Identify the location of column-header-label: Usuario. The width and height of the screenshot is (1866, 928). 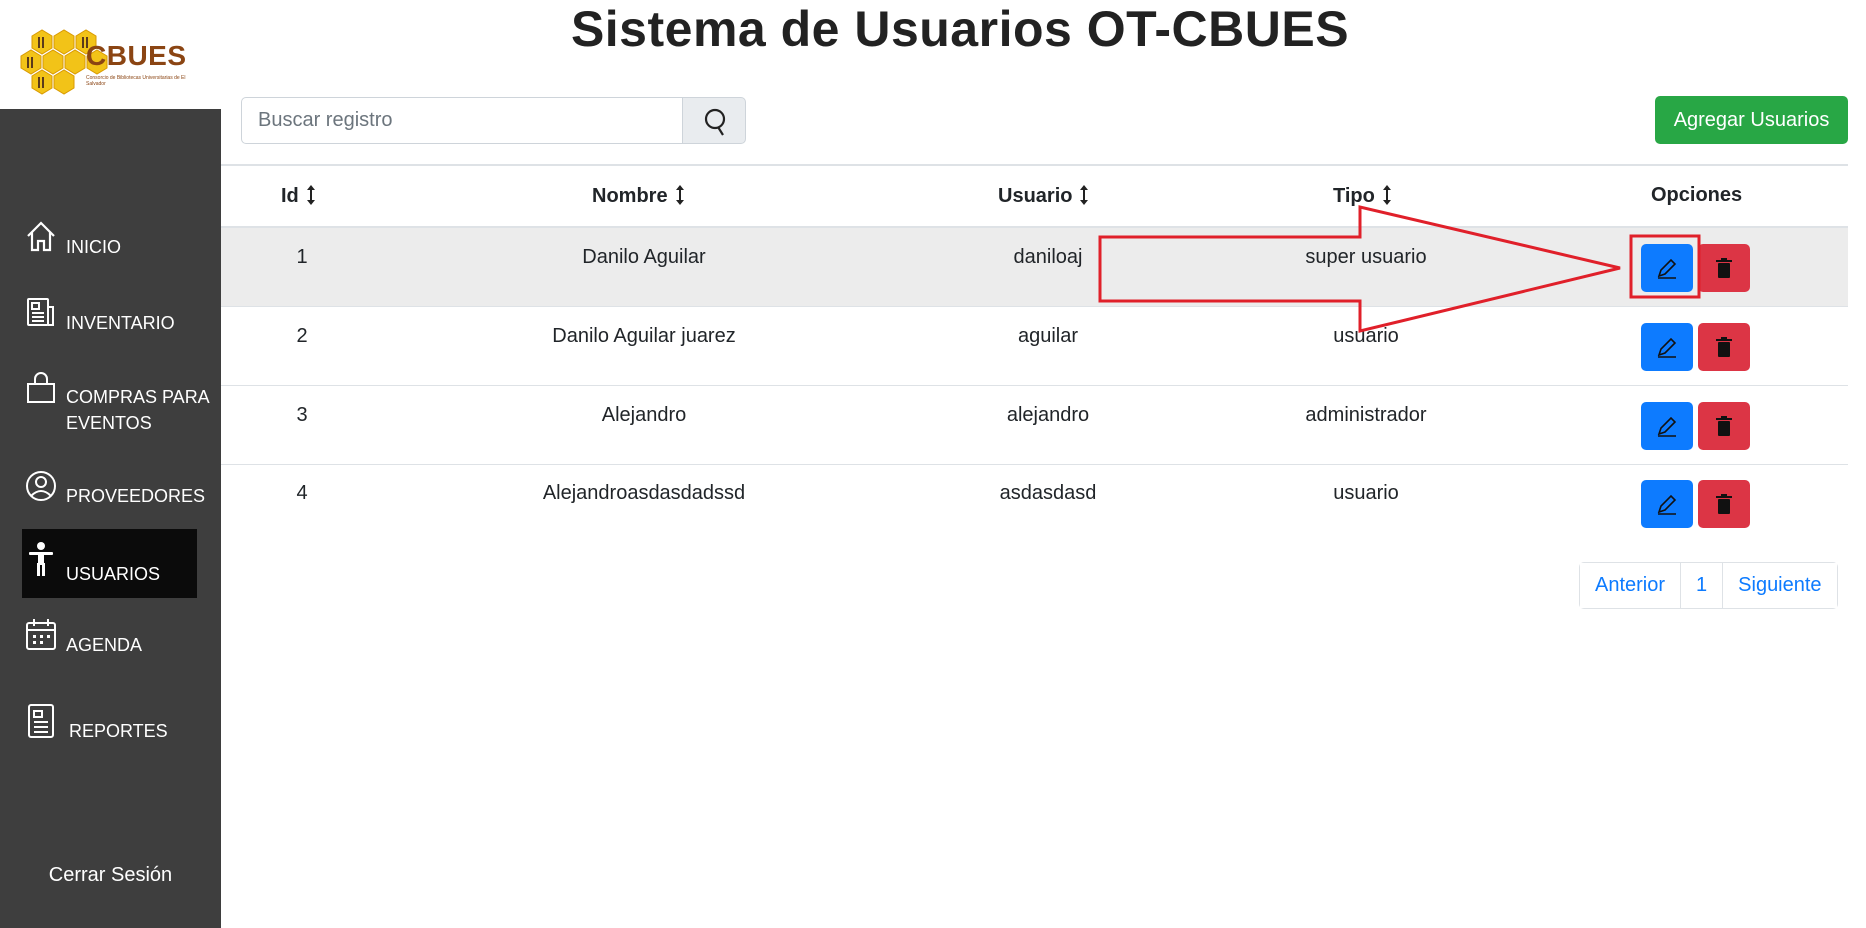
(1035, 196).